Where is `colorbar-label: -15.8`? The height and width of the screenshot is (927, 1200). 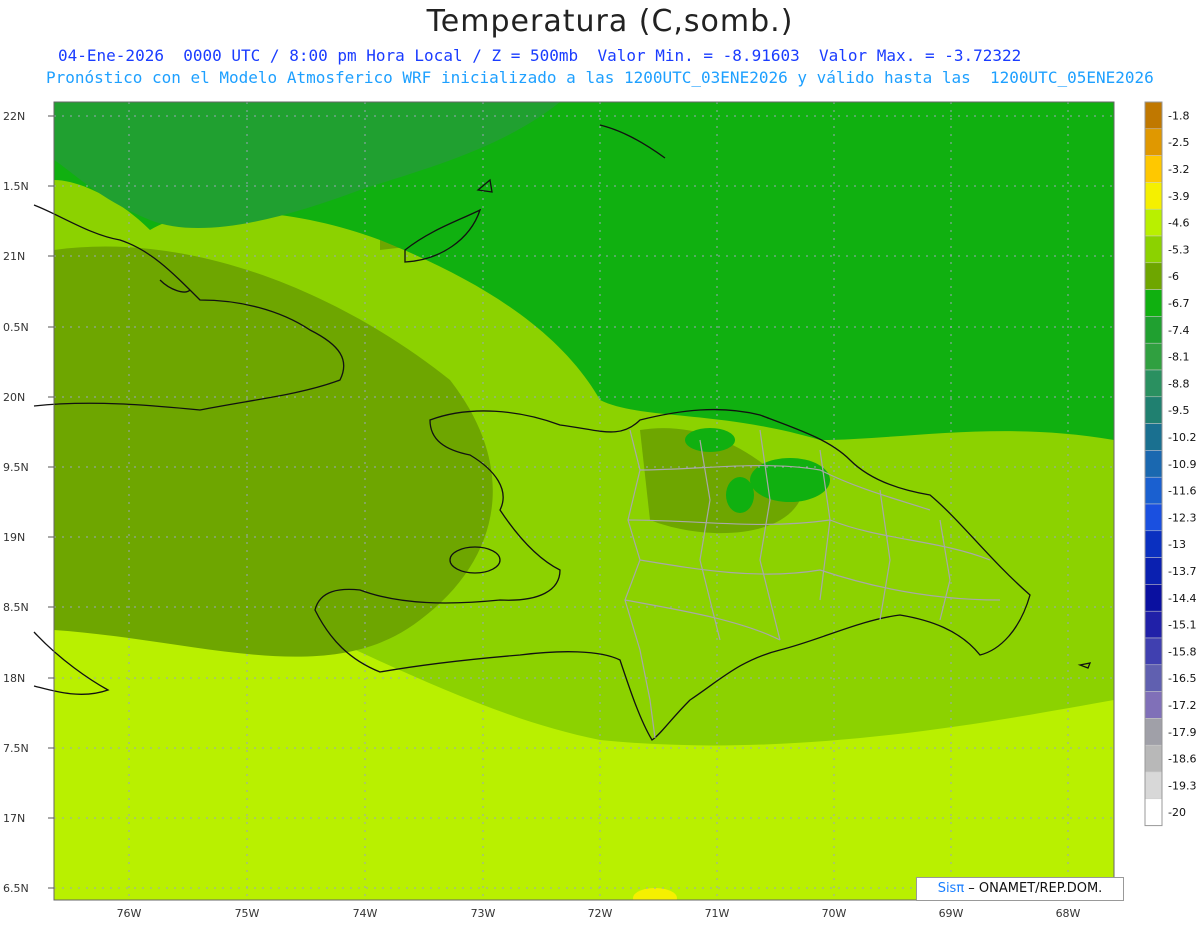
colorbar-label: -15.8 is located at coordinates (1182, 651).